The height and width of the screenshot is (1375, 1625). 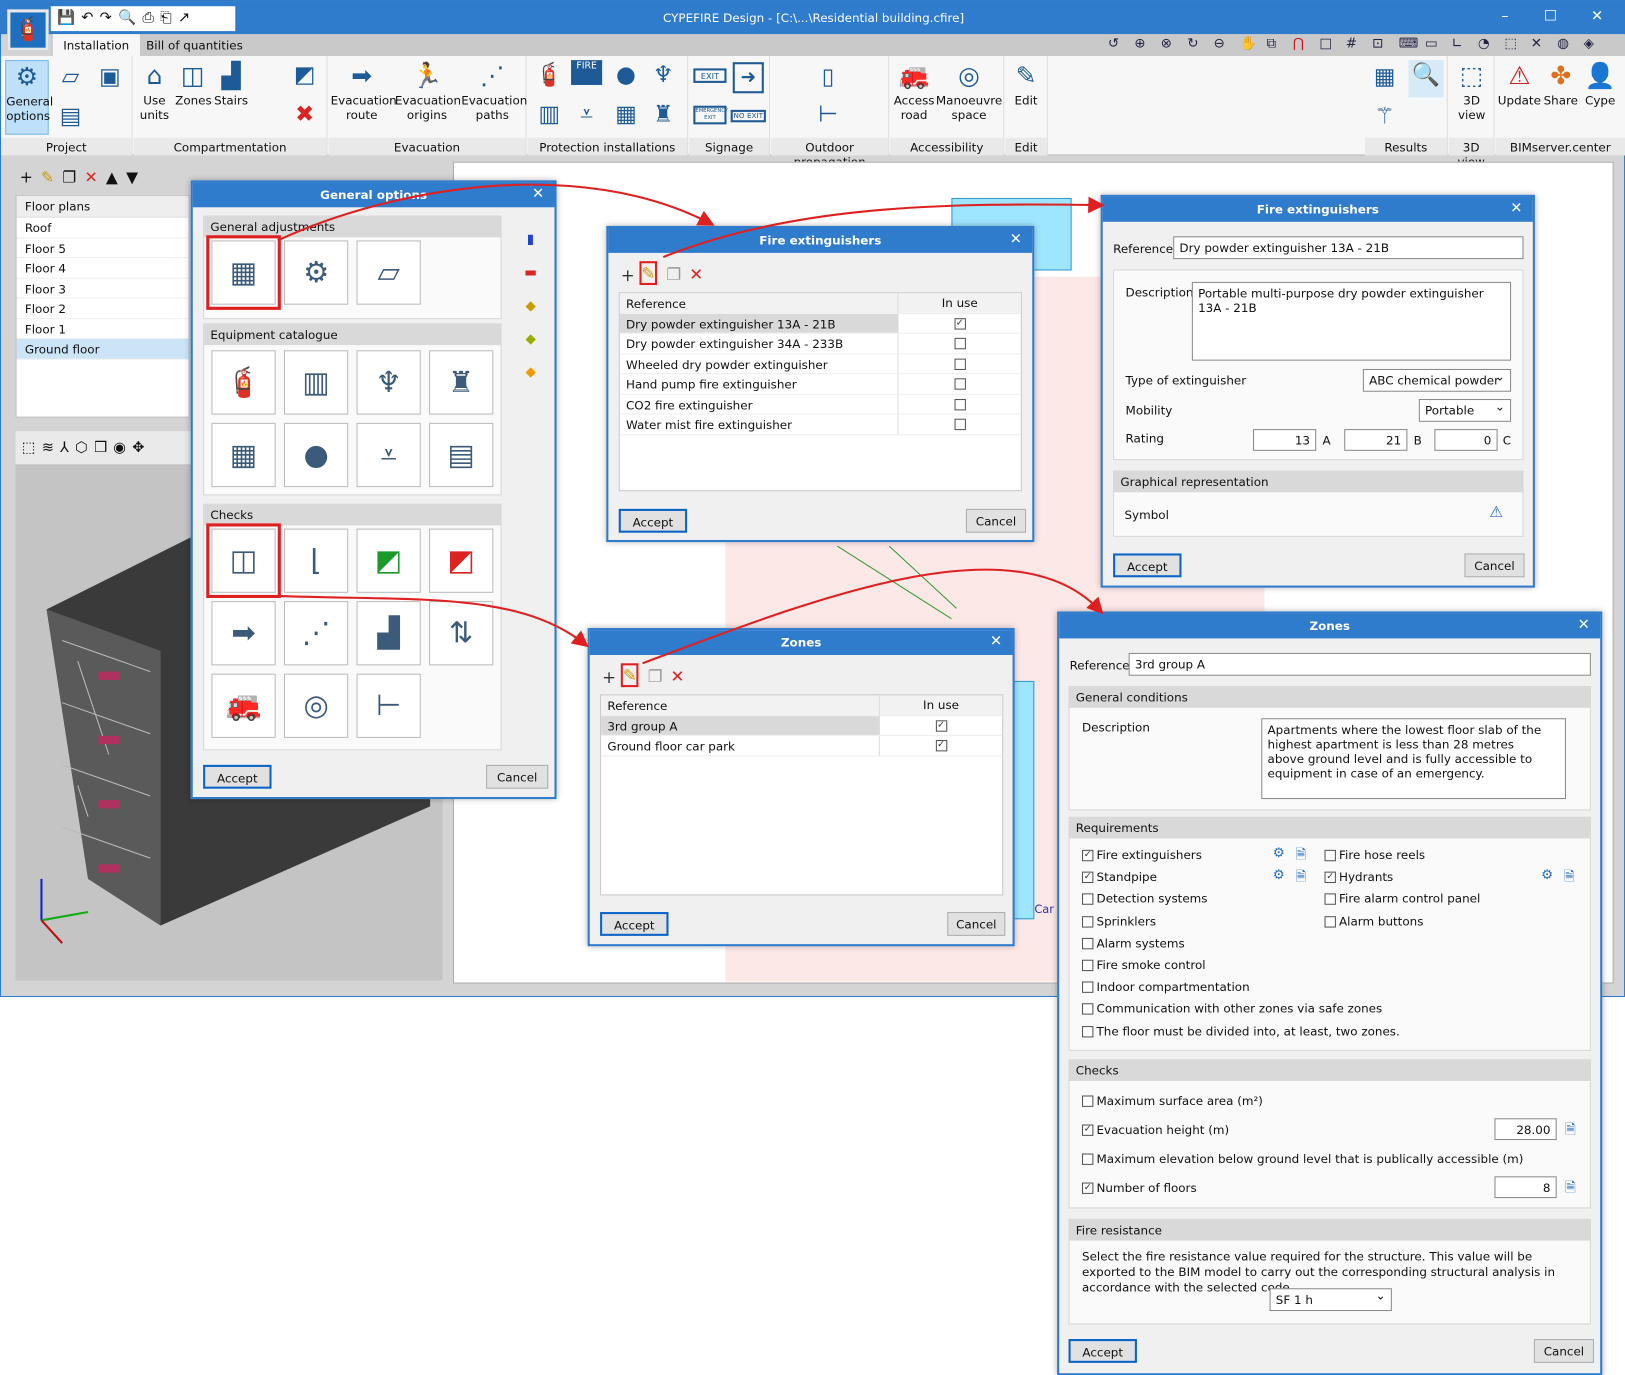 I want to click on orthogonal-icon: ◔, so click(x=1484, y=44).